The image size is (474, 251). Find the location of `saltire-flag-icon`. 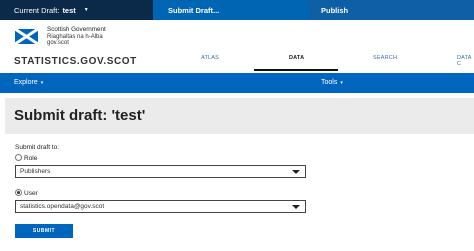

saltire-flag-icon is located at coordinates (26, 36).